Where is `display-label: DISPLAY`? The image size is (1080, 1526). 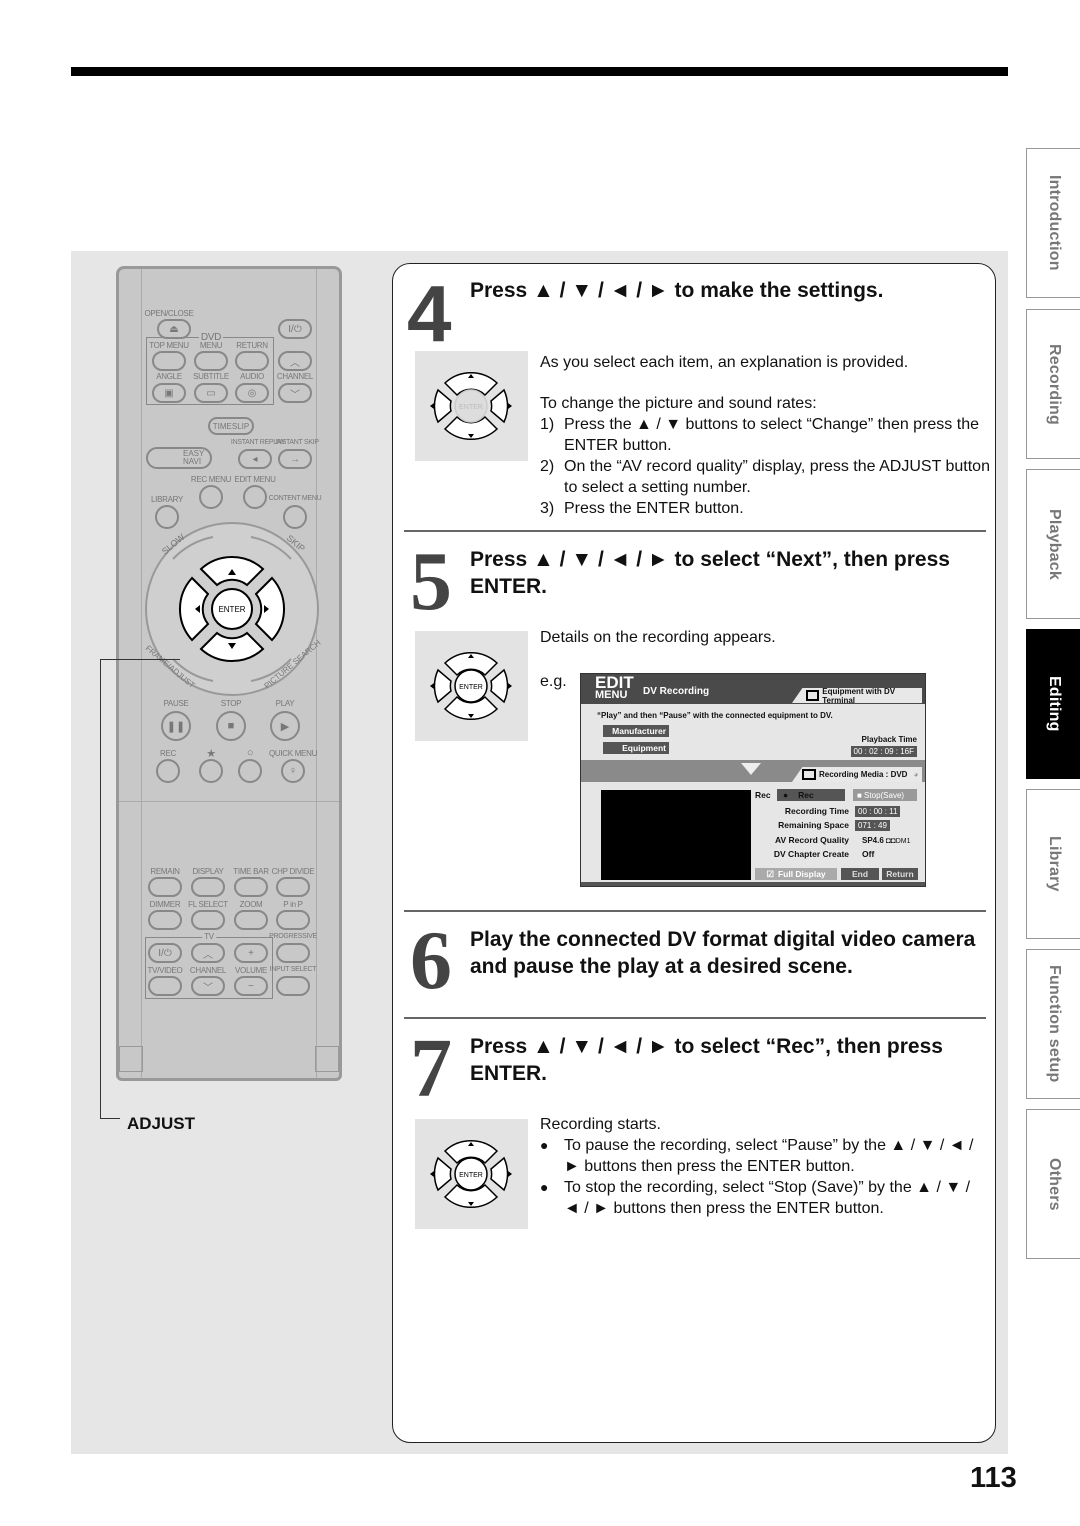
display-label: DISPLAY is located at coordinates (208, 871).